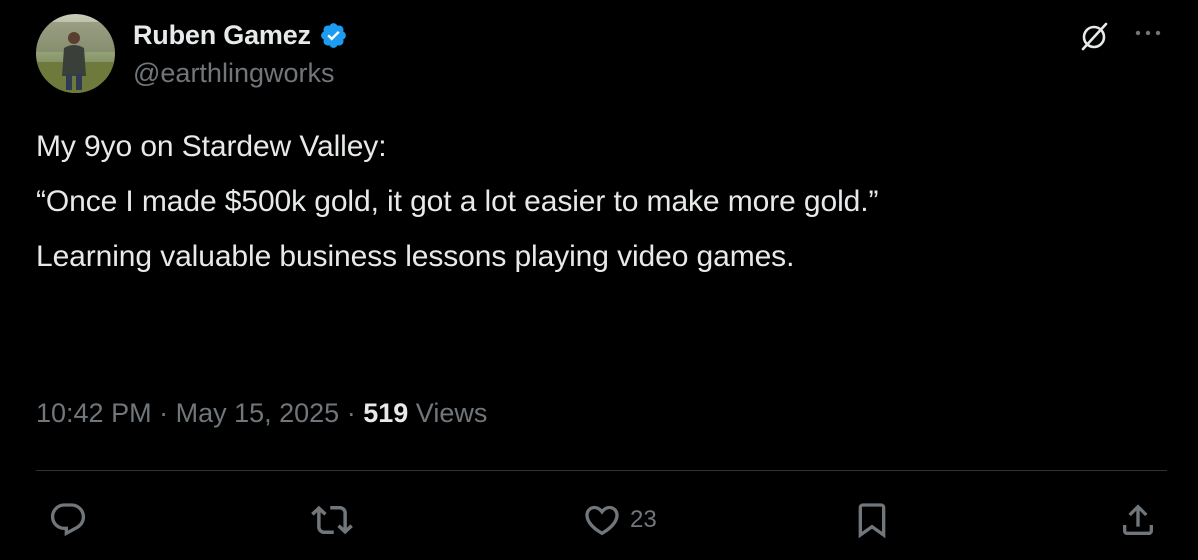 The width and height of the screenshot is (1198, 560). I want to click on author-avatar, so click(75, 53).